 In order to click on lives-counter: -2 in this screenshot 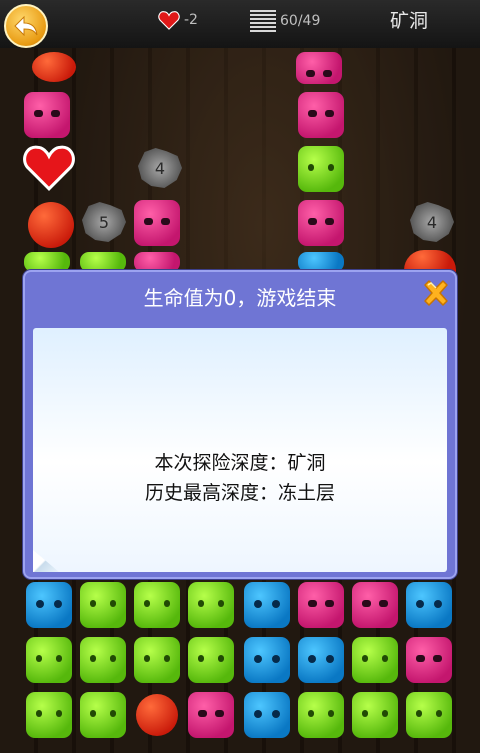, I will do `click(178, 20)`.